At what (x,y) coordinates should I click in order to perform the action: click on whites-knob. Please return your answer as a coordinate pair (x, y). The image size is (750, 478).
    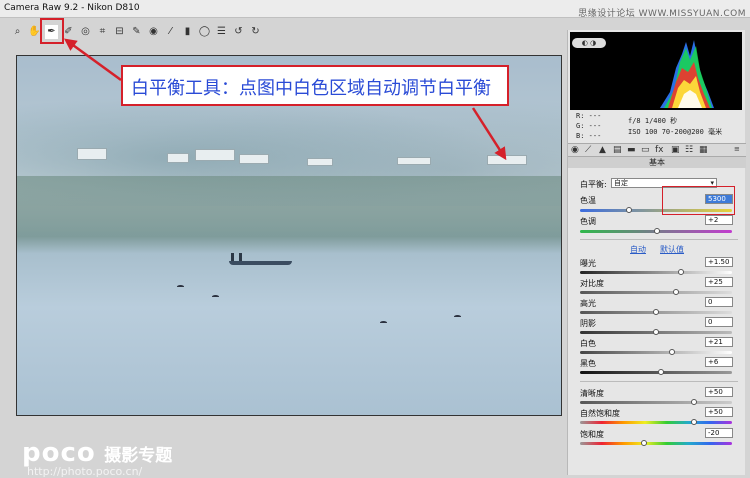
    Looking at the image, I should click on (672, 352).